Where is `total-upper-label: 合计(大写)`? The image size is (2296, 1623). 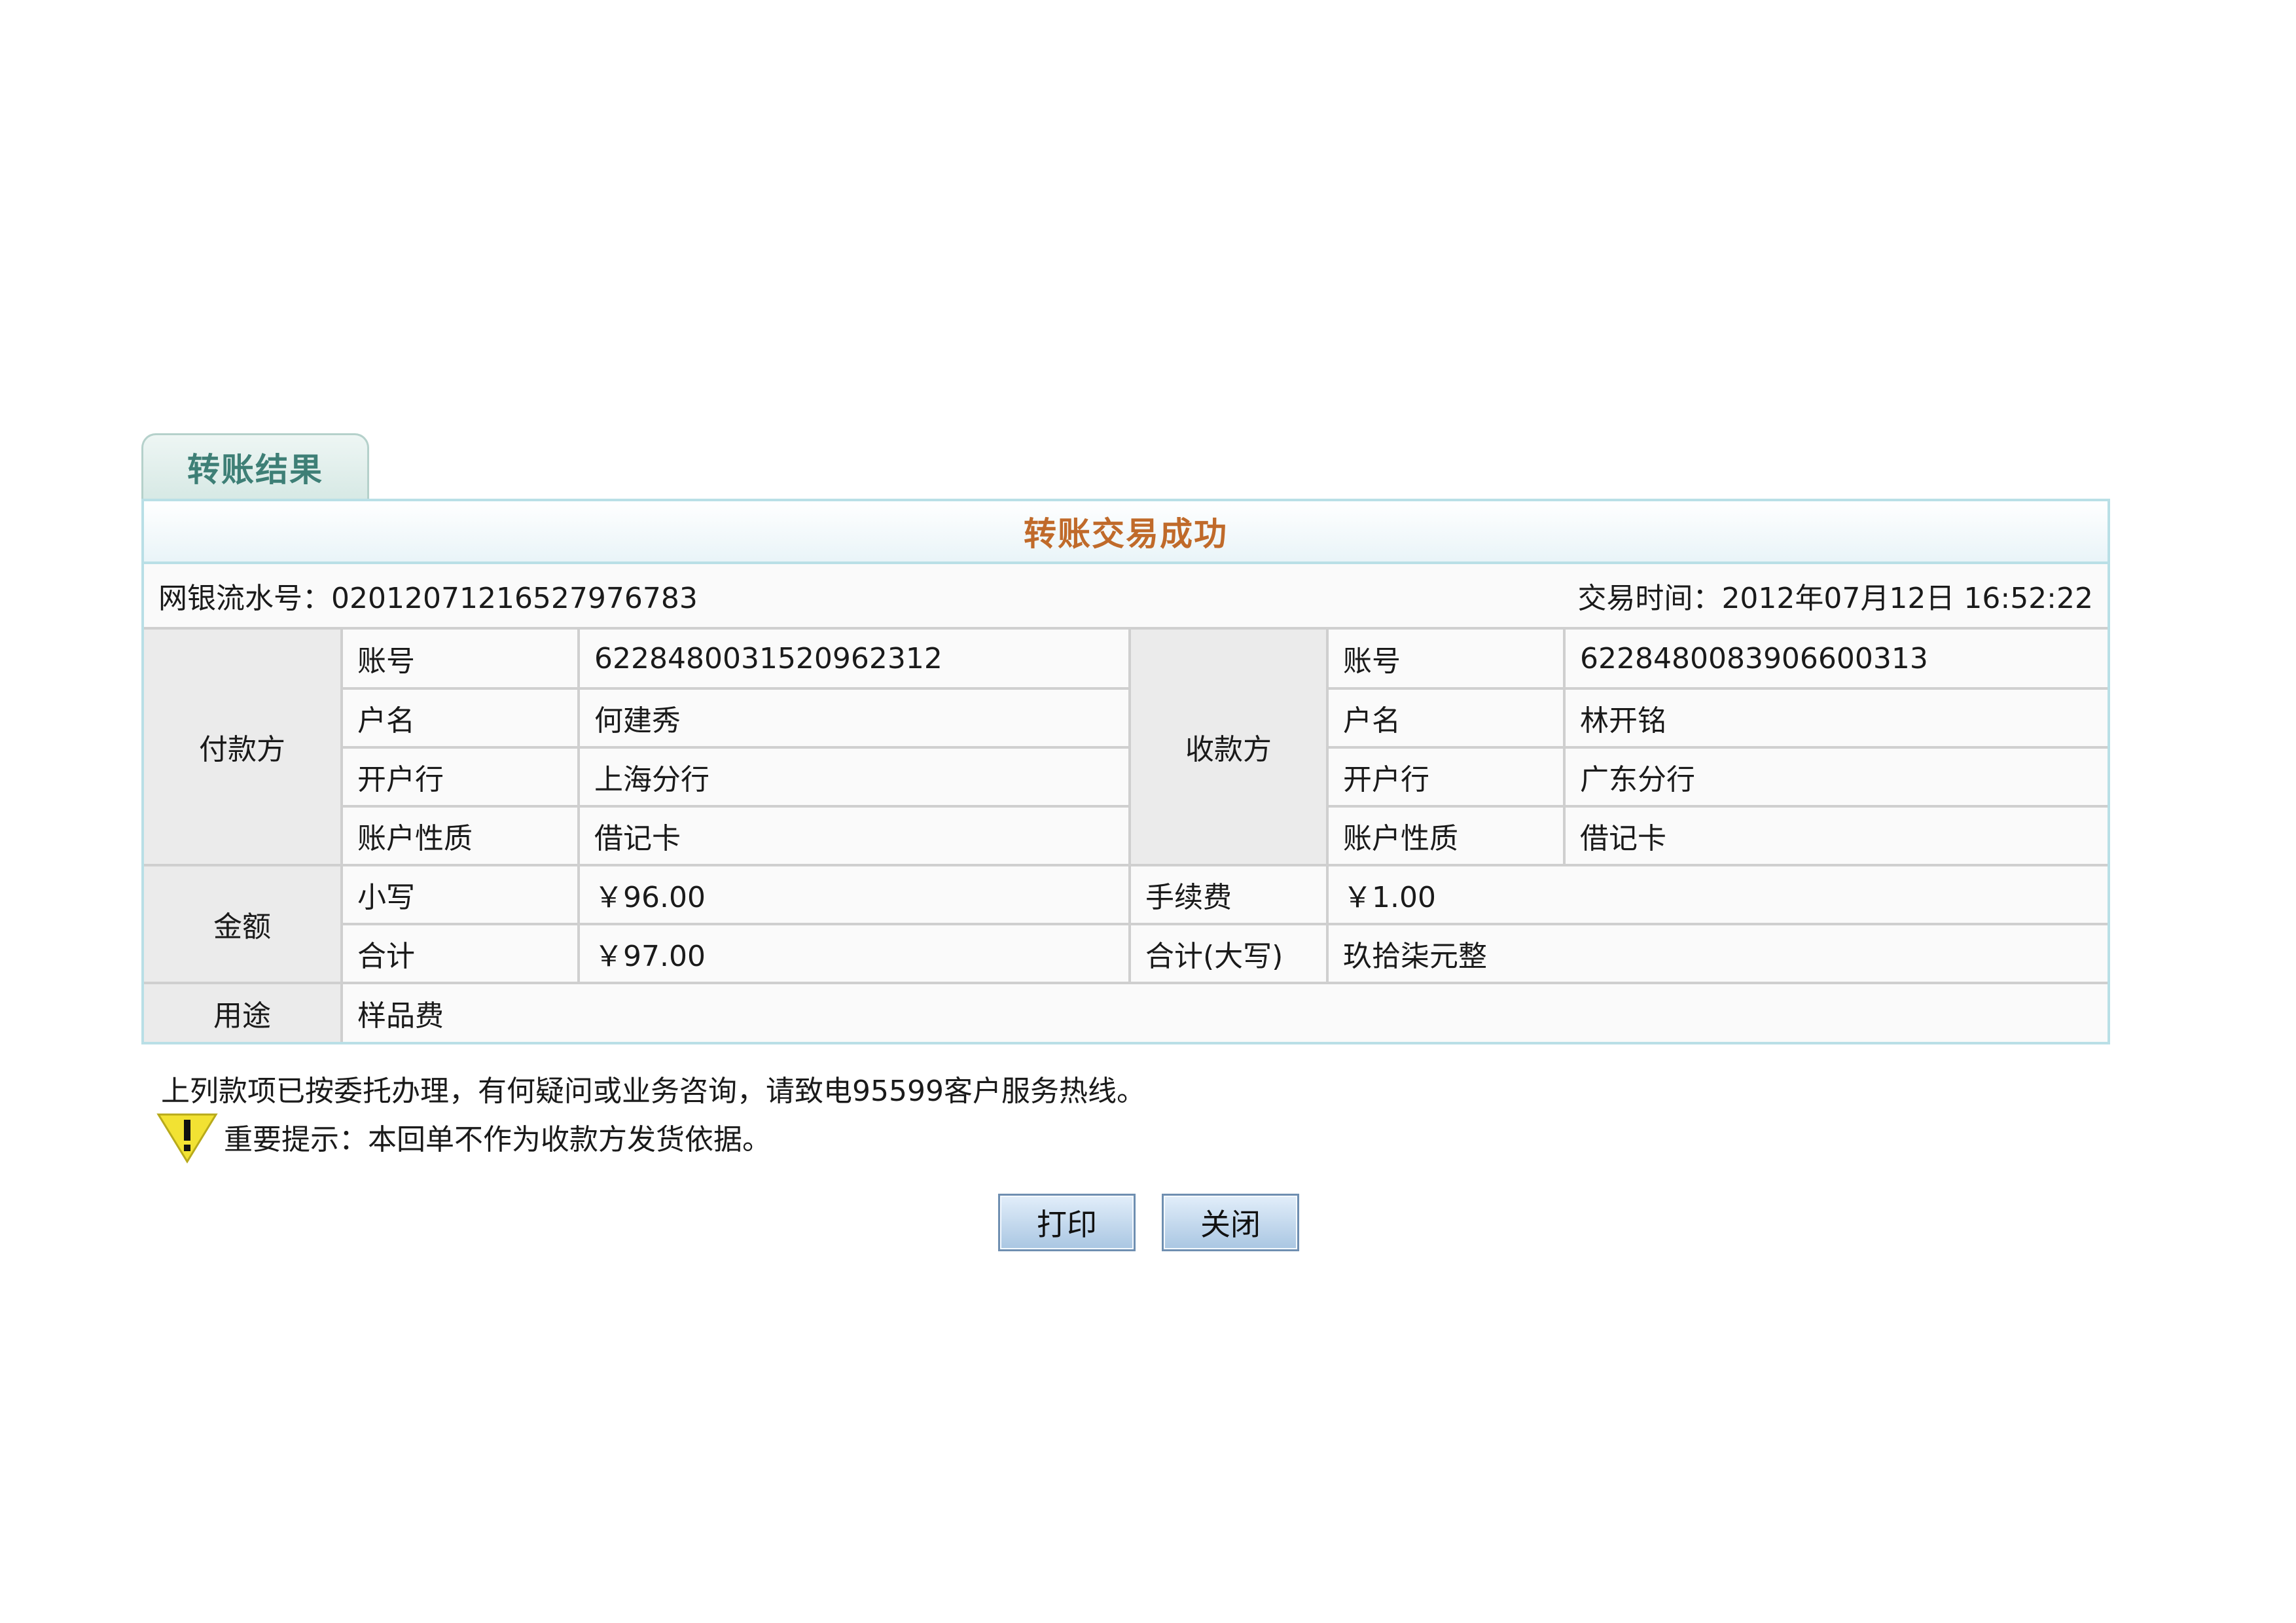 total-upper-label: 合计(大写) is located at coordinates (1228, 954).